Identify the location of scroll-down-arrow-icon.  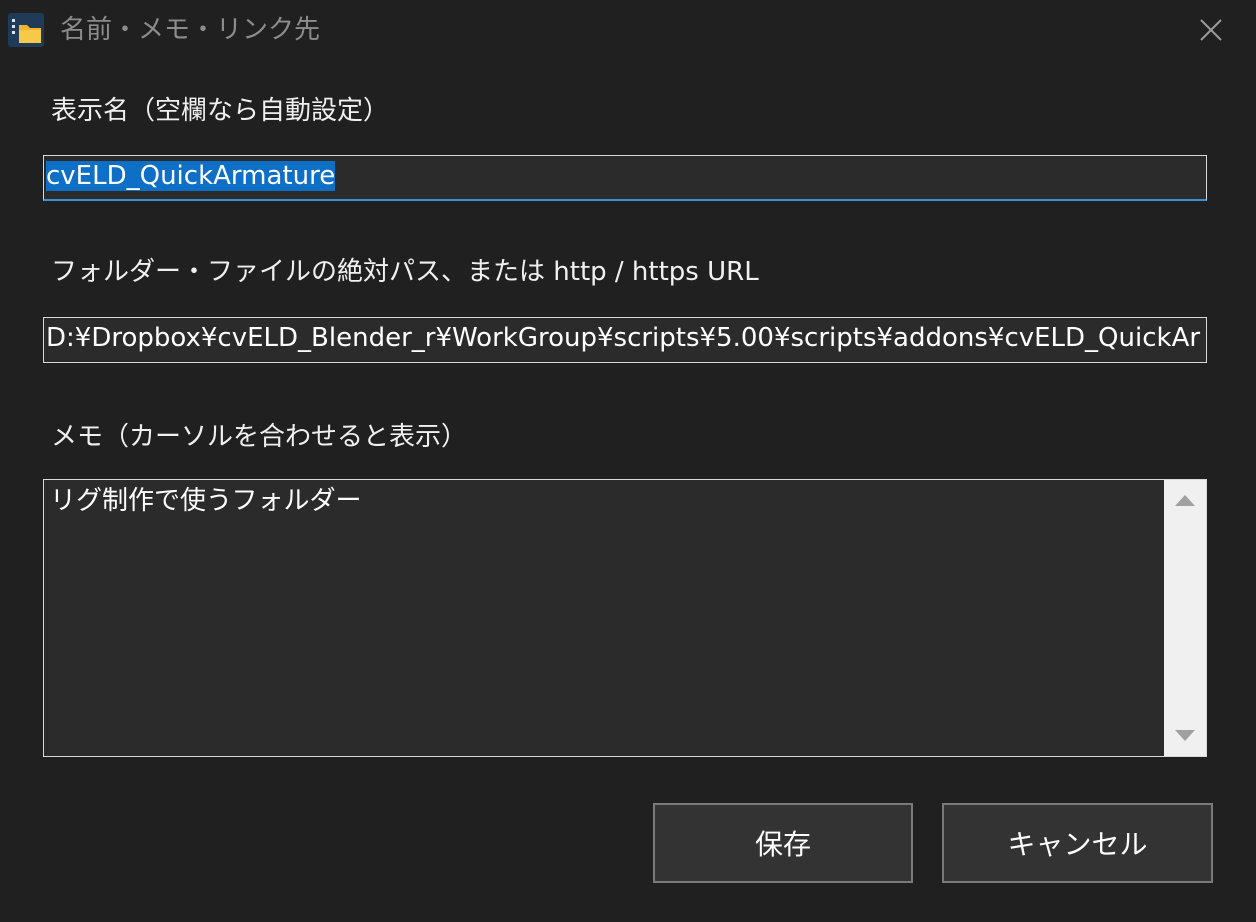
(1185, 735).